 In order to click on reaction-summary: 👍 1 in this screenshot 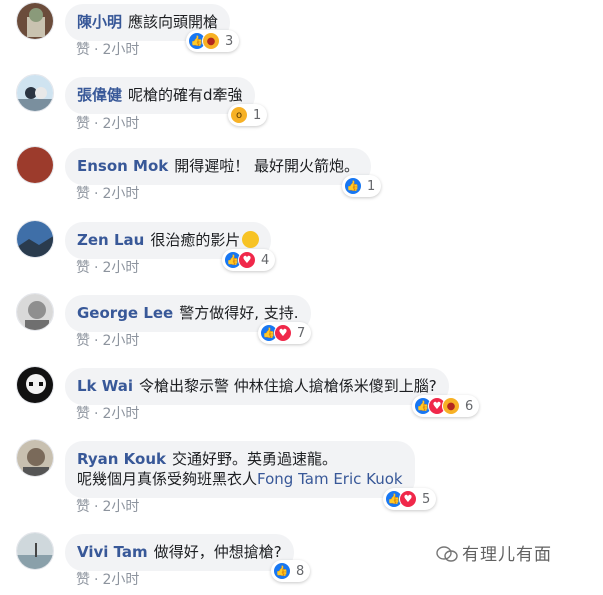, I will do `click(362, 186)`.